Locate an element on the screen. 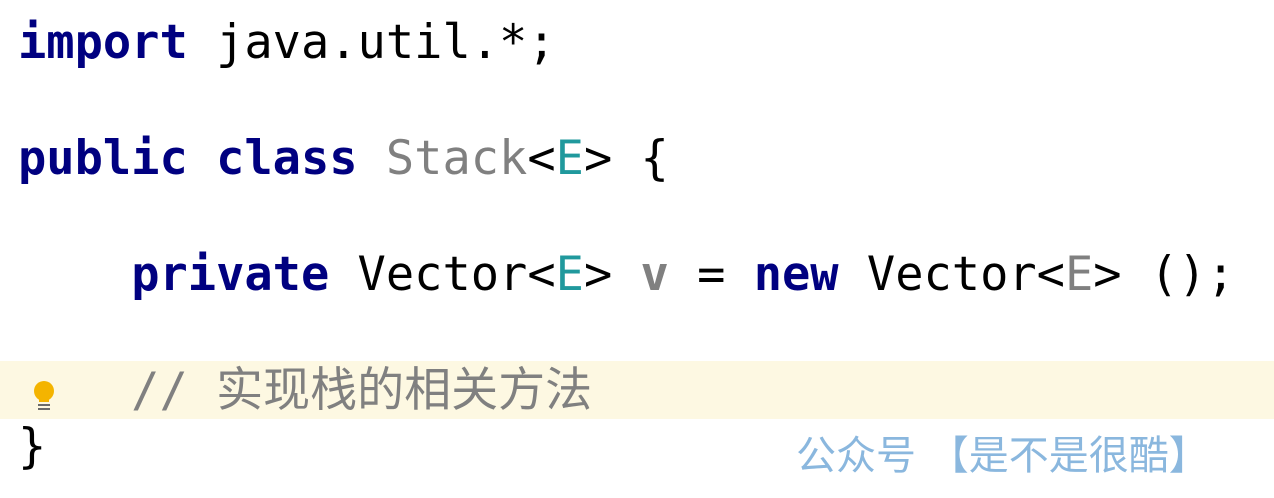 The image size is (1274, 498). code-line-4: // 实现栈的相关方法 is located at coordinates (305, 391).